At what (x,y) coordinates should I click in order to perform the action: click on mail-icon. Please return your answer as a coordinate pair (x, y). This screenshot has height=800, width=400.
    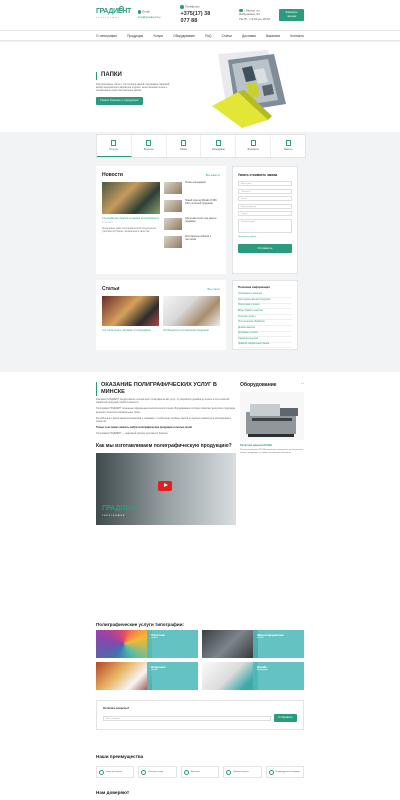
    Looking at the image, I should click on (139, 12).